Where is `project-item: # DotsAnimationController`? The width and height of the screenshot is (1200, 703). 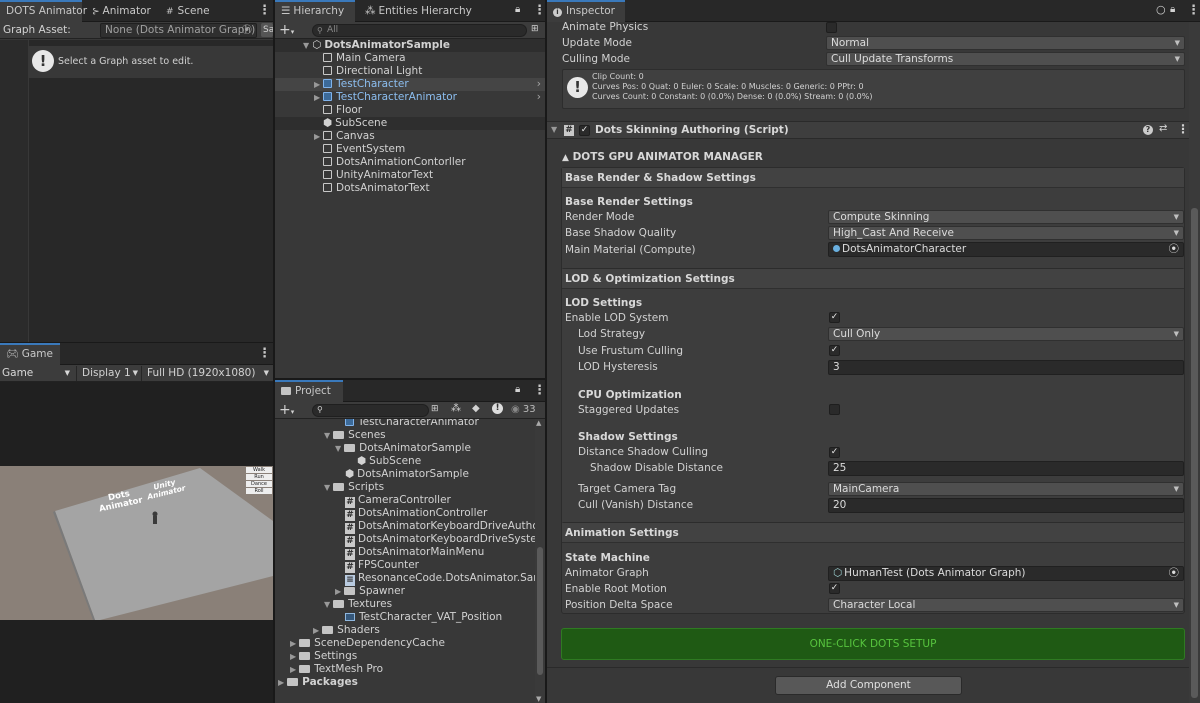 project-item: # DotsAnimationController is located at coordinates (416, 514).